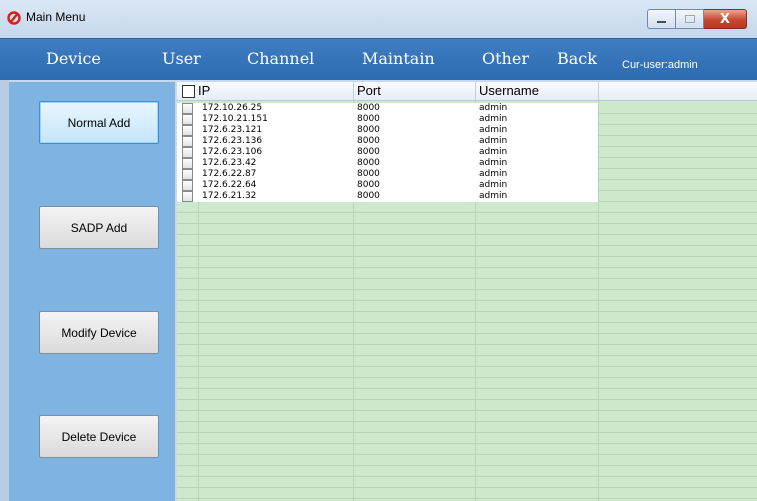 Image resolution: width=757 pixels, height=501 pixels. I want to click on cell-ip: 172.6.22.64, so click(229, 185).